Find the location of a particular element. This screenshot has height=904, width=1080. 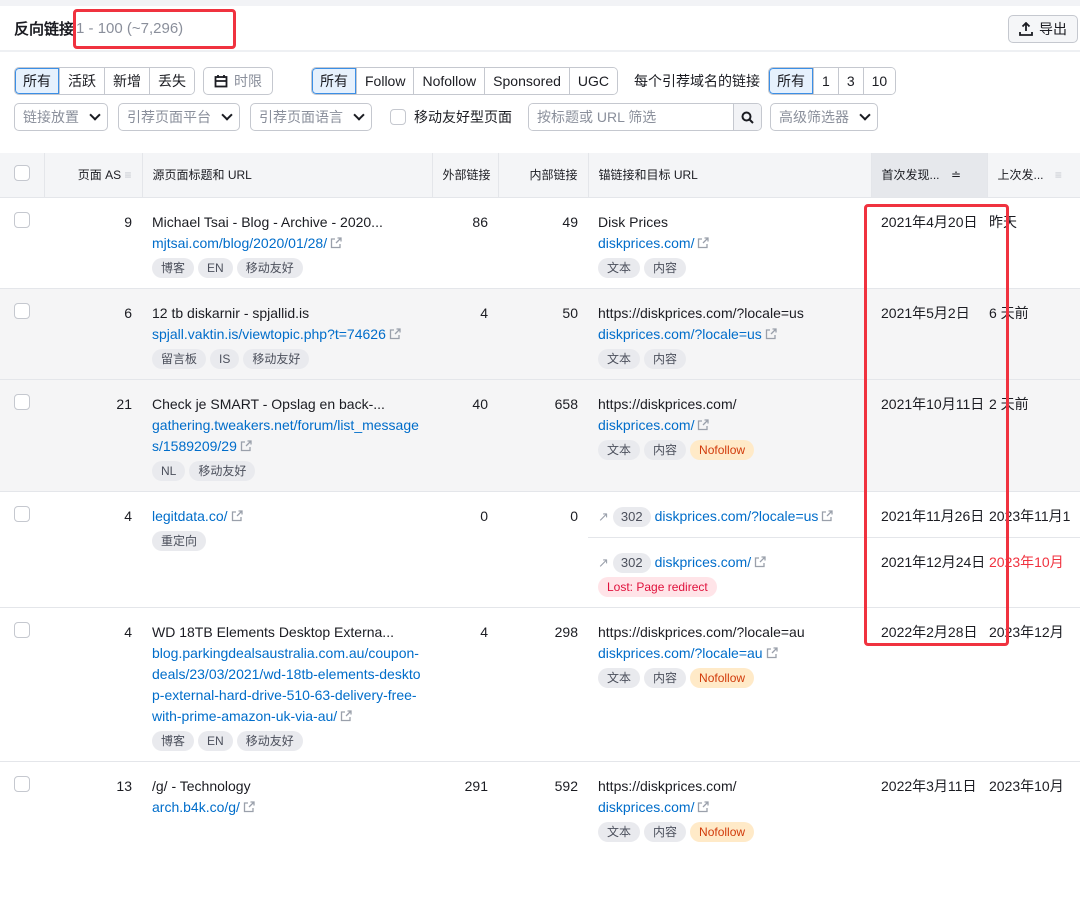

period-button: 时限 is located at coordinates (238, 81).